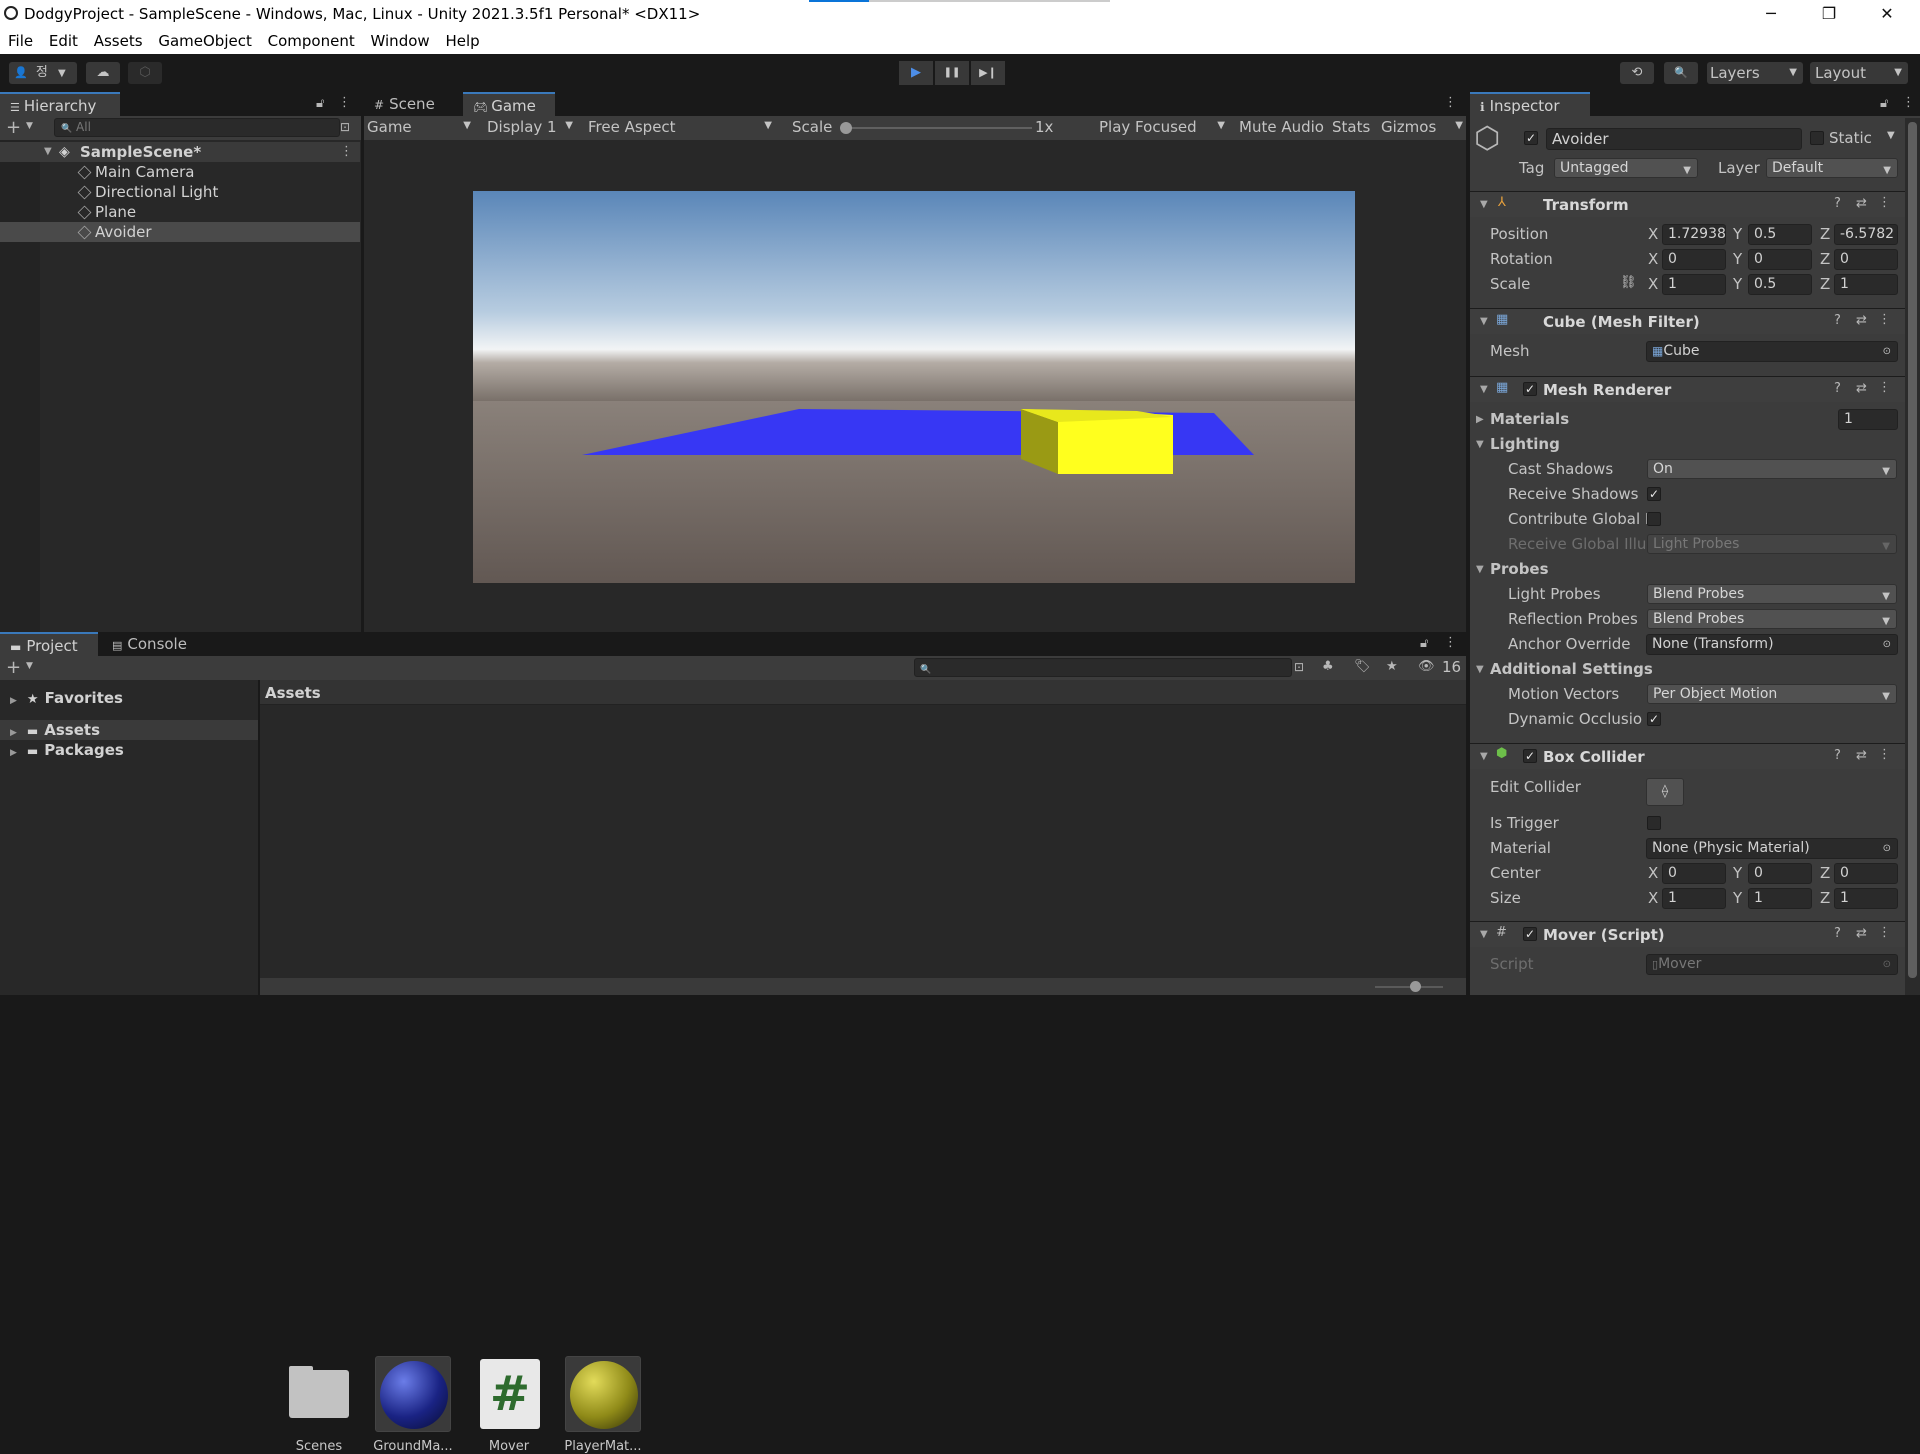 This screenshot has height=1454, width=1920. What do you see at coordinates (1772, 351) in the screenshot?
I see `mesh-field: ▦Cube ⊙` at bounding box center [1772, 351].